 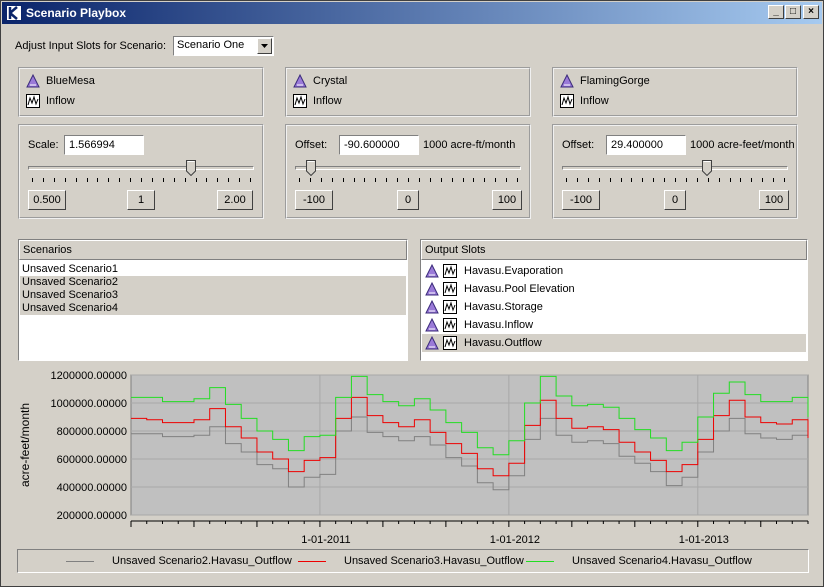 What do you see at coordinates (264, 46) in the screenshot?
I see `dropdown-arrow-button` at bounding box center [264, 46].